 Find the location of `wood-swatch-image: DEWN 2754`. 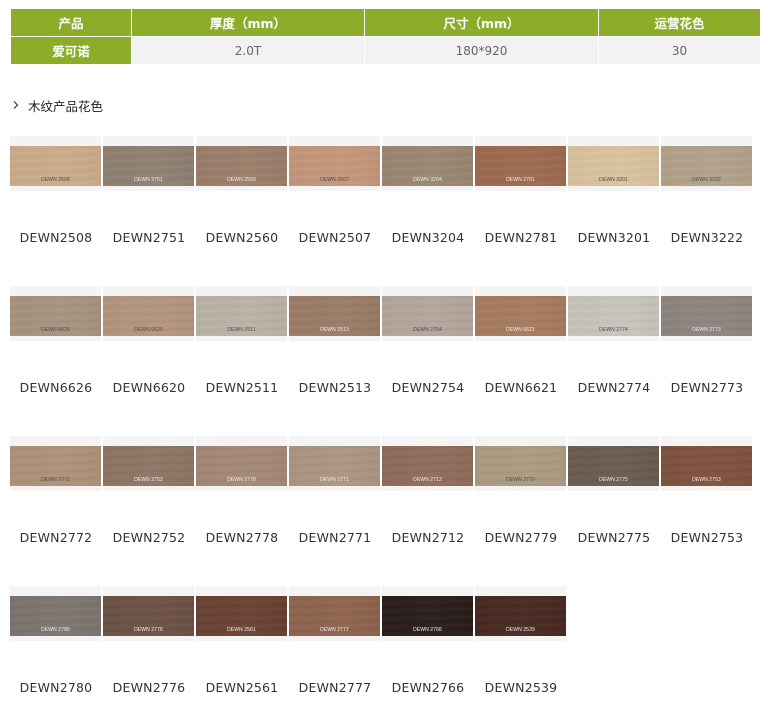

wood-swatch-image: DEWN 2754 is located at coordinates (427, 316).